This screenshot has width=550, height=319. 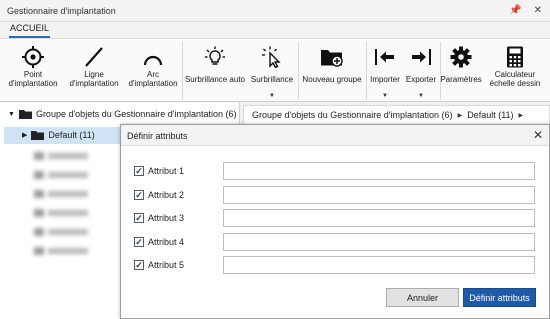 What do you see at coordinates (33, 57) in the screenshot?
I see `target-icon` at bounding box center [33, 57].